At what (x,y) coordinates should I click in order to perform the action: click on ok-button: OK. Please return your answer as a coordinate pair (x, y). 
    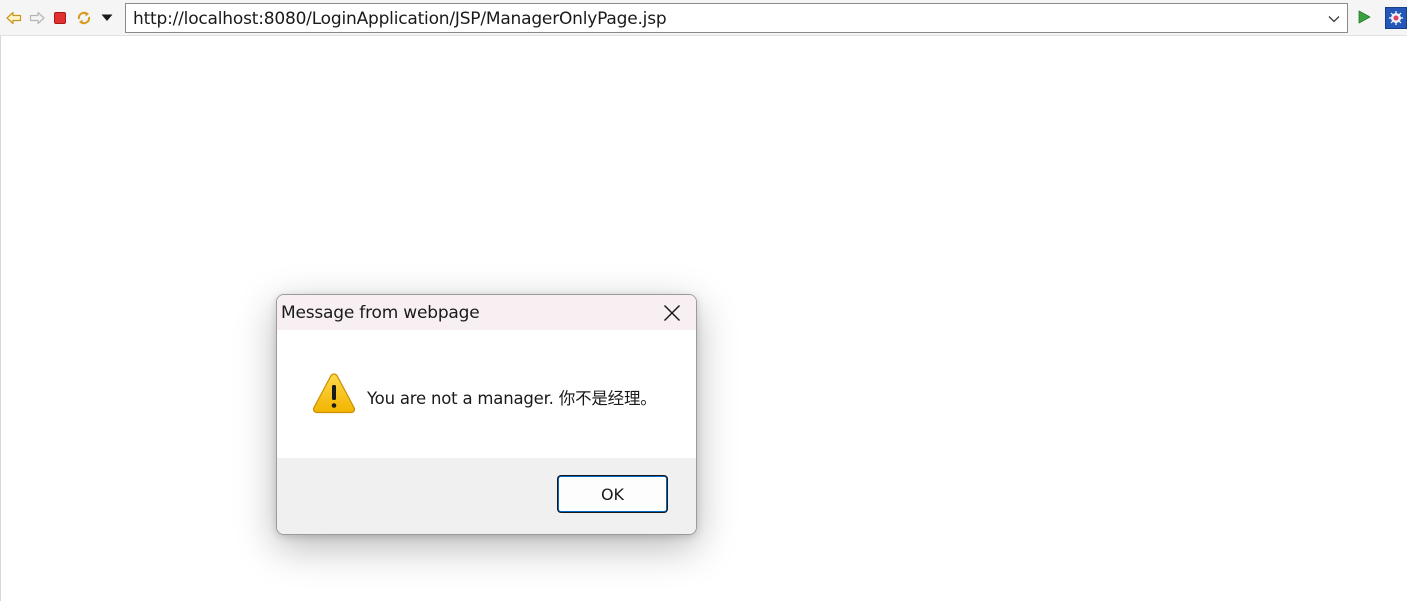
    Looking at the image, I should click on (612, 494).